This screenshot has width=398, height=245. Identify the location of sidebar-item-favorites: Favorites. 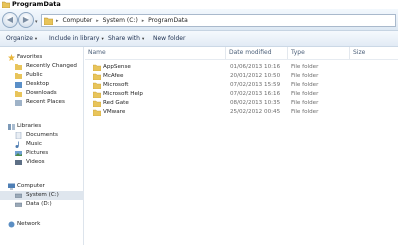
(42, 57).